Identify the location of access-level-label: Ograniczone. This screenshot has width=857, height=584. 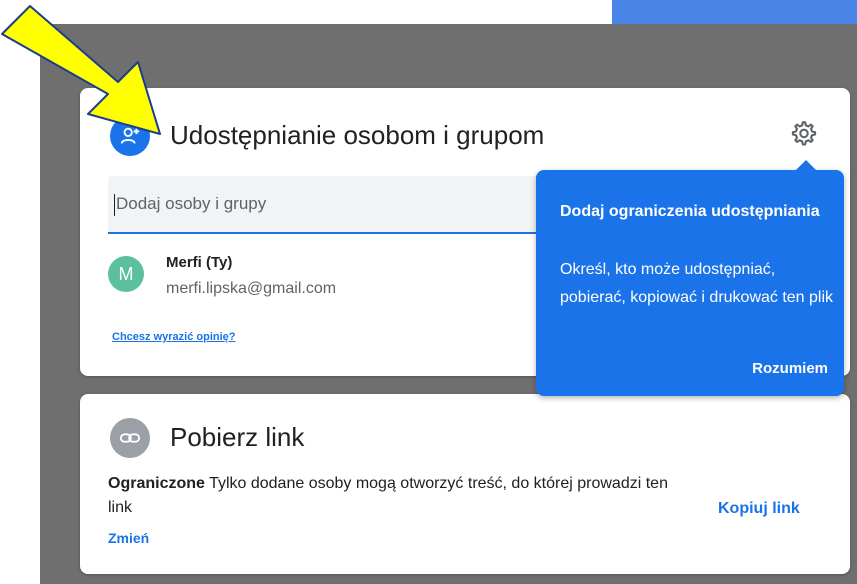
(156, 483).